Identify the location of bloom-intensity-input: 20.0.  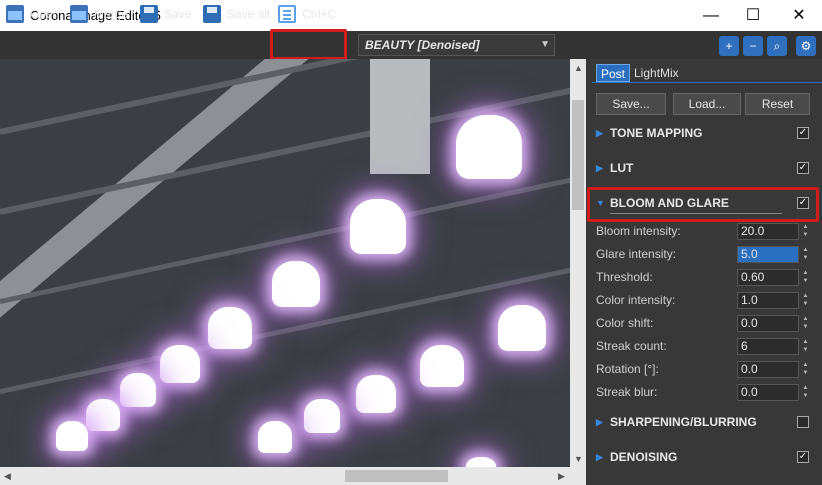
(768, 231).